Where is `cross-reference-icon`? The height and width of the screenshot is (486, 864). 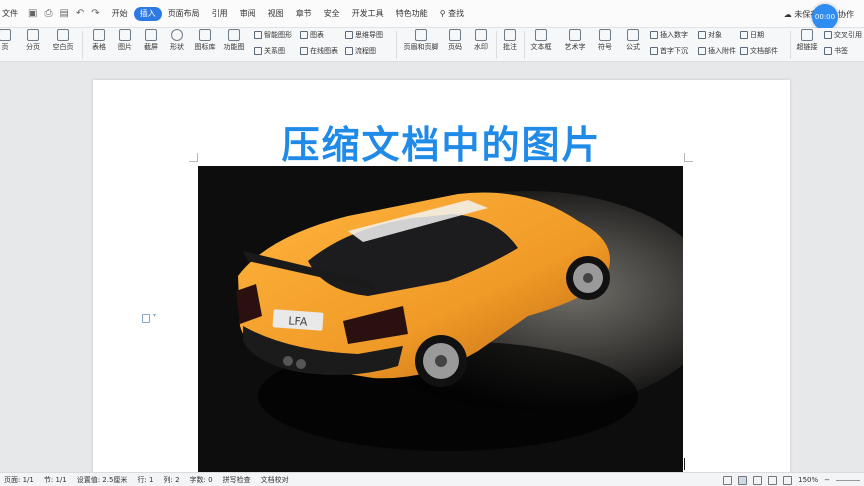 cross-reference-icon is located at coordinates (828, 35).